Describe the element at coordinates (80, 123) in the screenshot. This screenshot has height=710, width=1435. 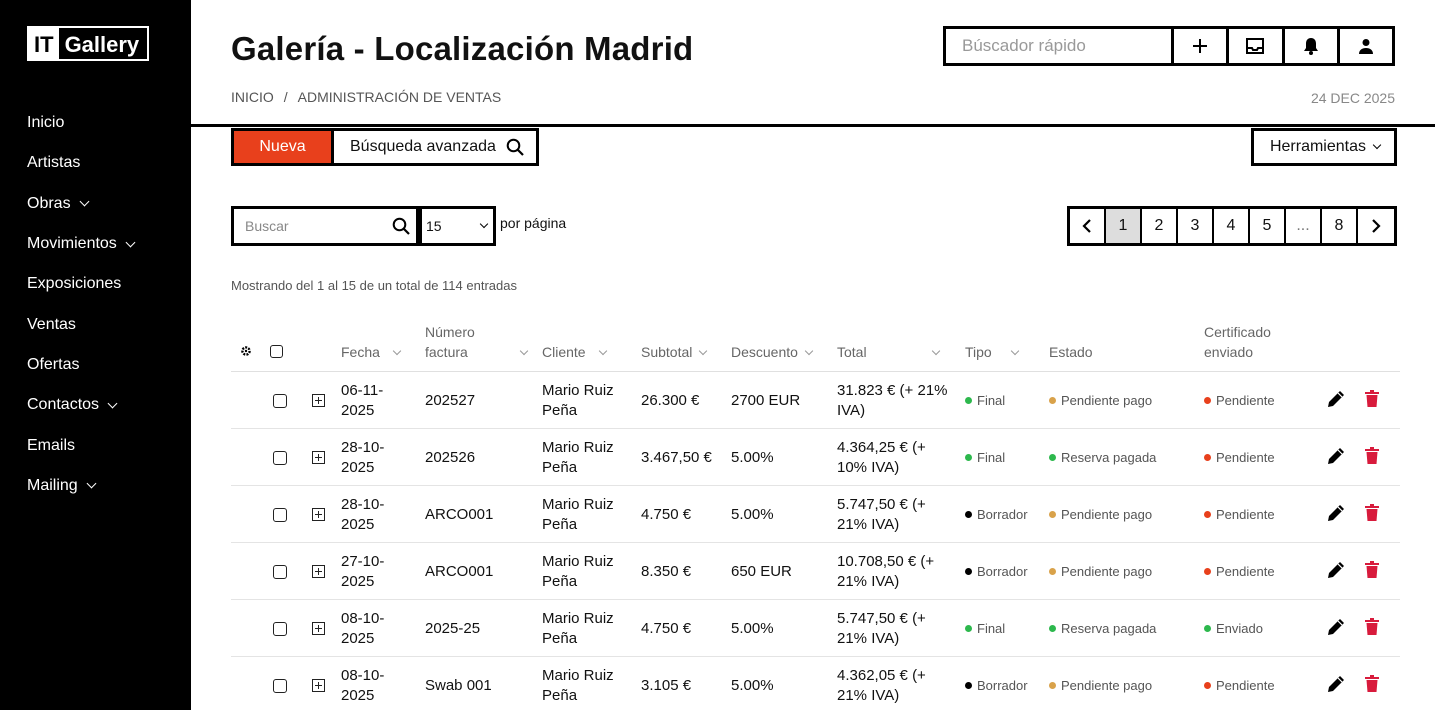
I see `sidebar-item-inicio: Inicio` at that location.